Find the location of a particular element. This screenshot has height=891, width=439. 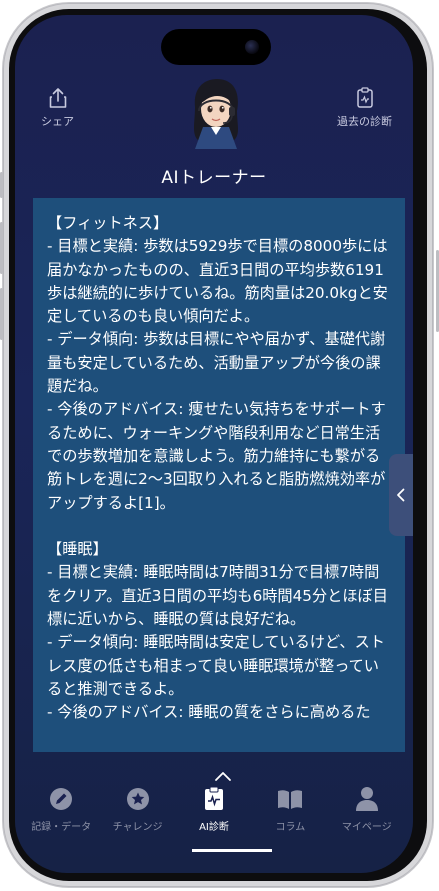

tab-label: チャレンジ is located at coordinates (137, 827).